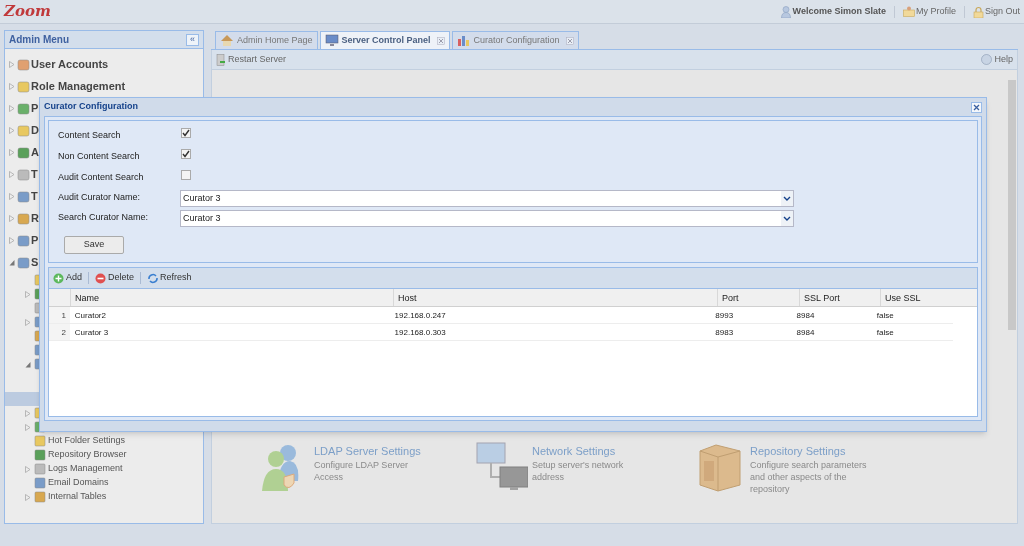  I want to click on table-cell-text: Curator 3, so click(91, 333).